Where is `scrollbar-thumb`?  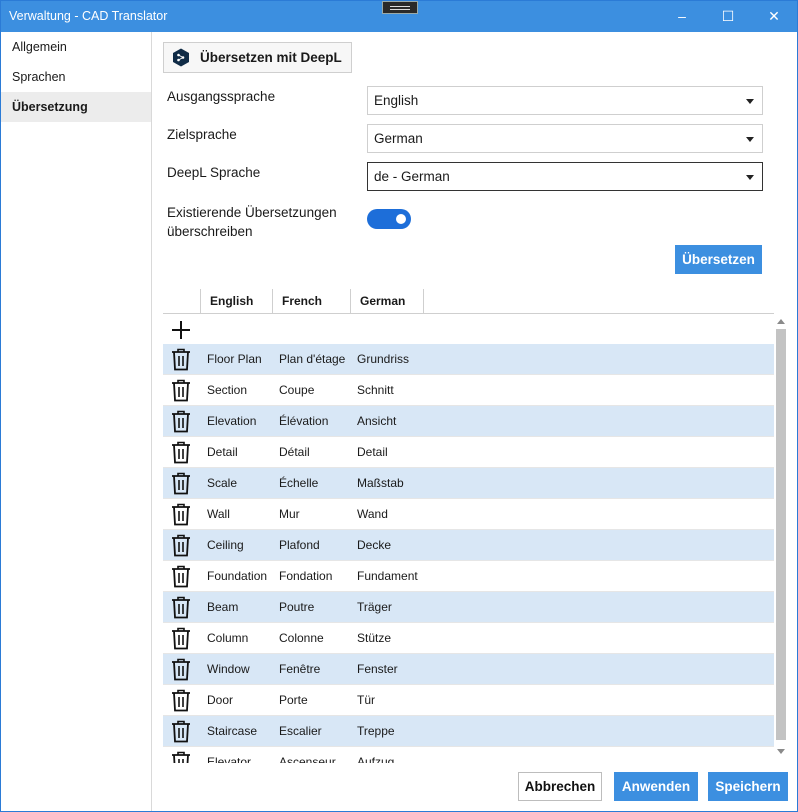
scrollbar-thumb is located at coordinates (781, 534).